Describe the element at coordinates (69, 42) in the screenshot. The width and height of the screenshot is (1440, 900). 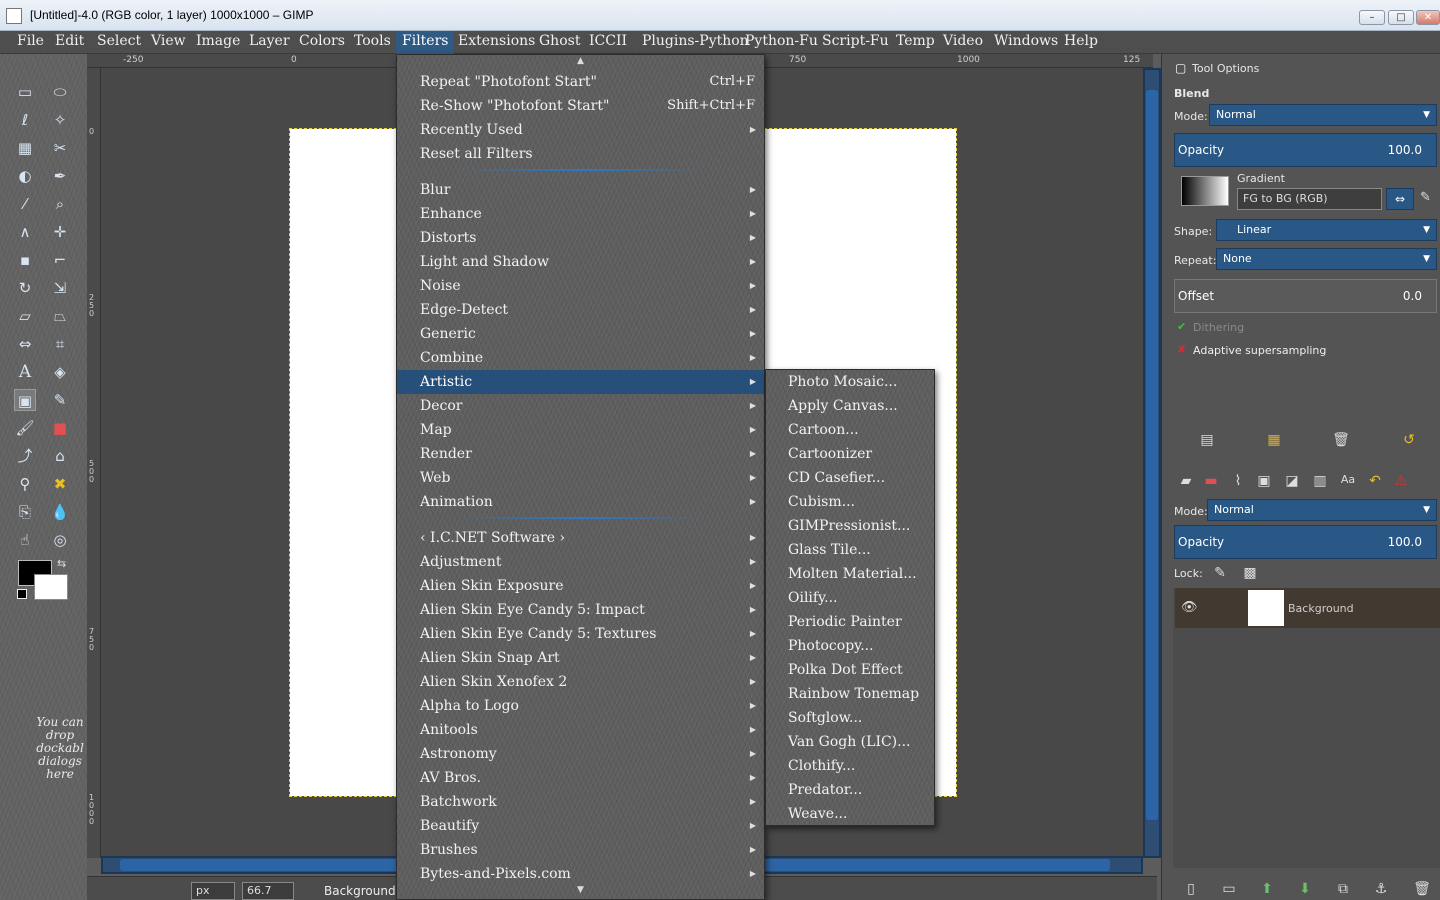
I see `menu-edit: Edit` at that location.